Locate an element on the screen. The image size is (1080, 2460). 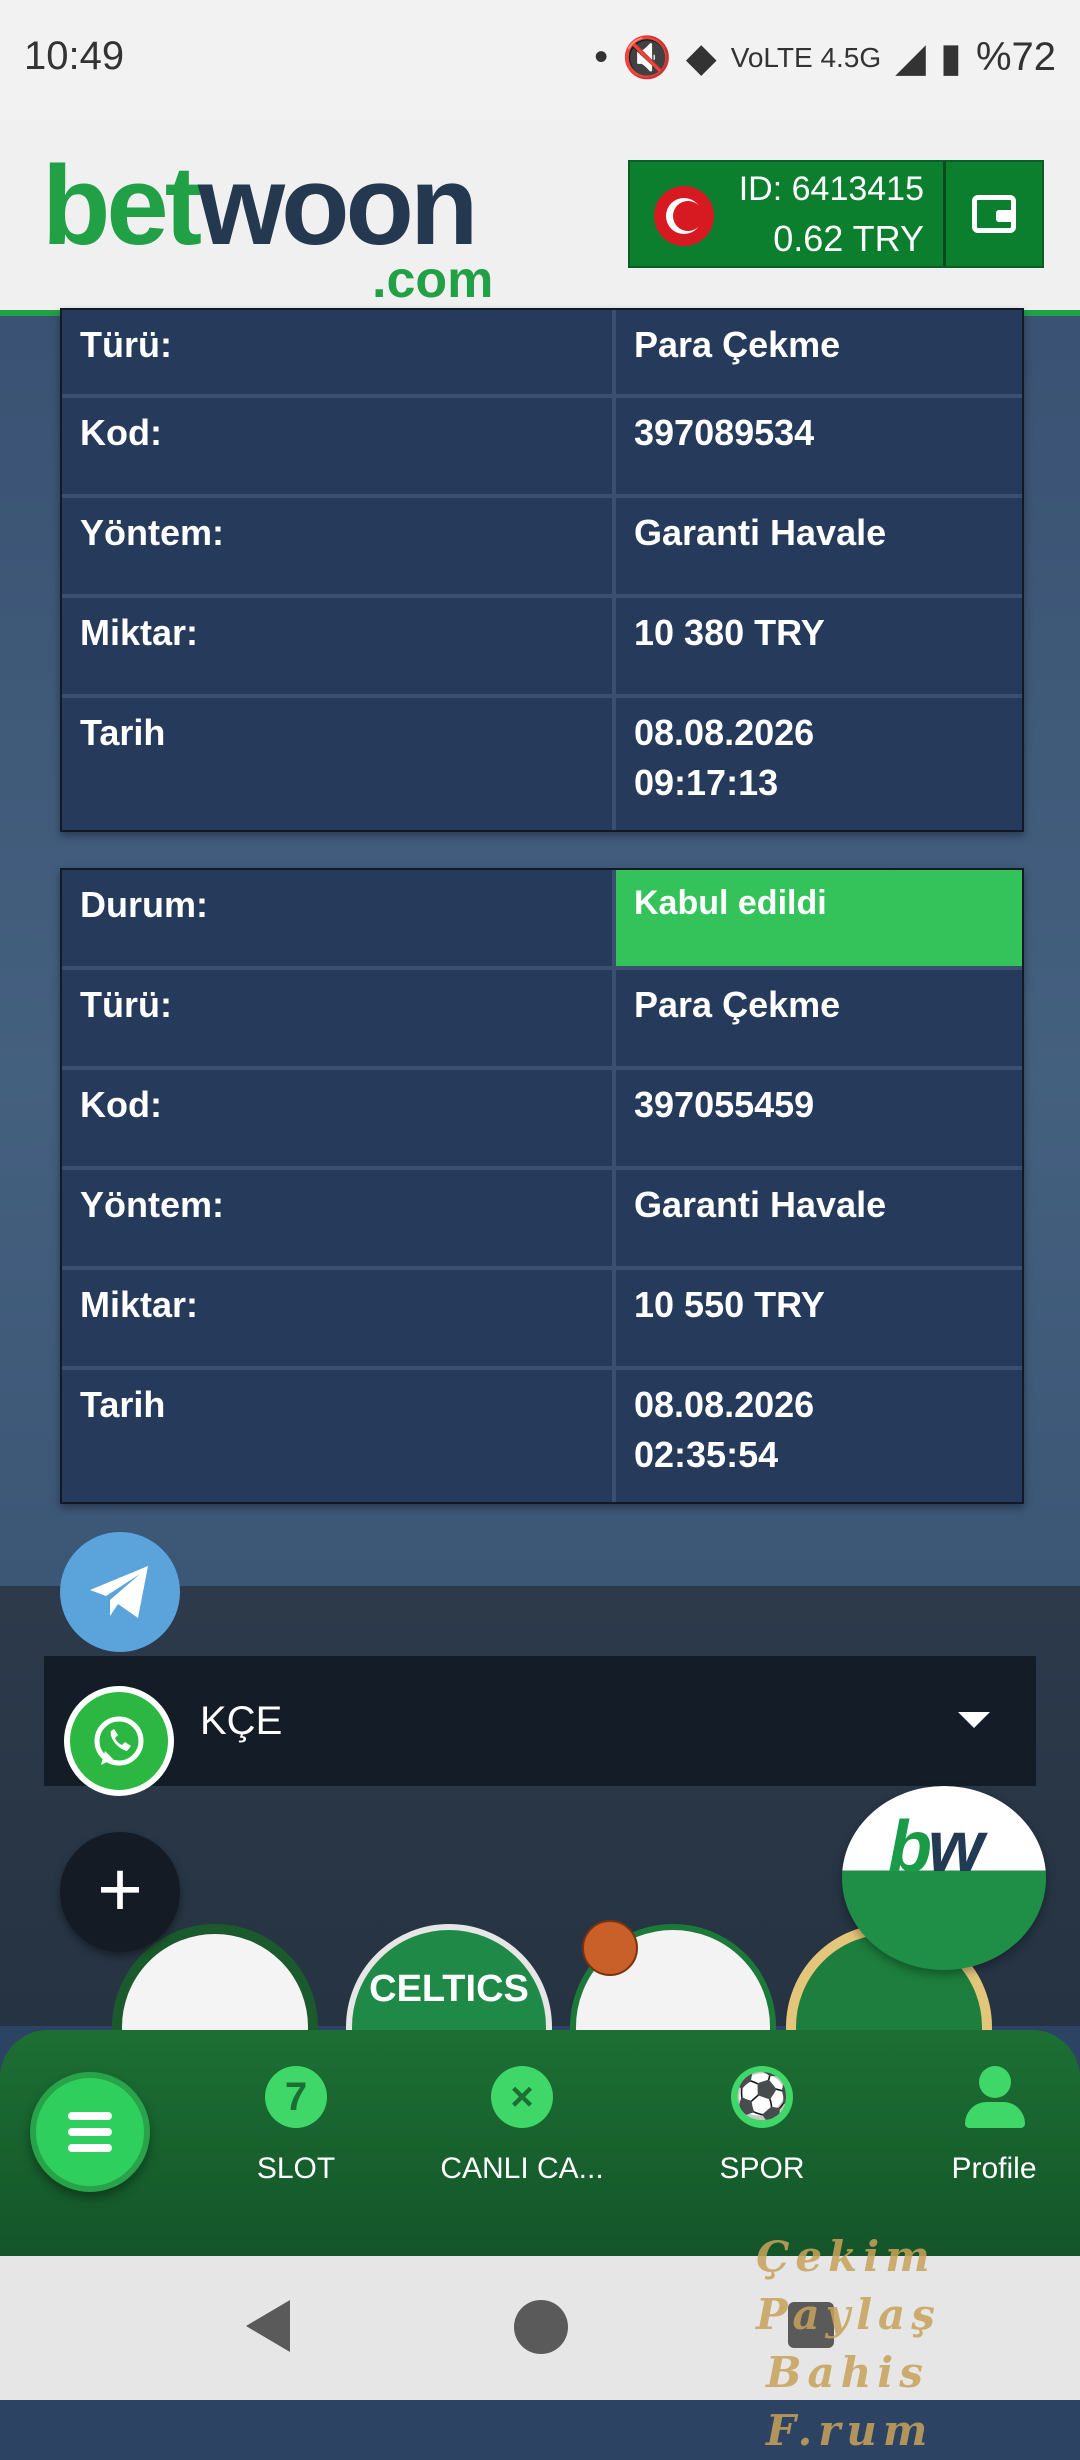
table-row: Kod: 397055459 is located at coordinates (542, 1120).